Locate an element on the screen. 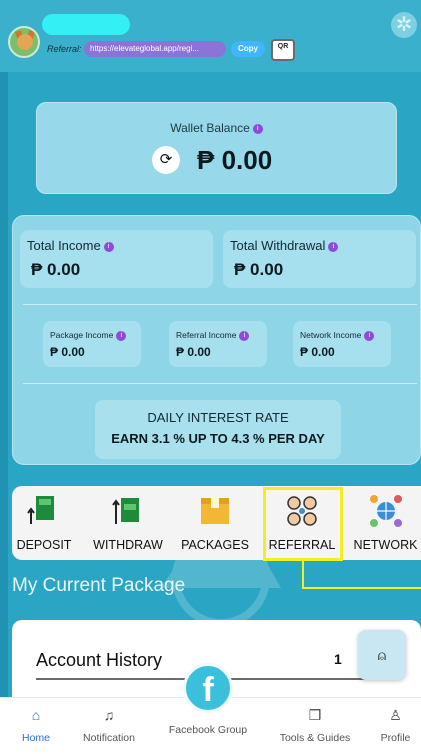  daily-interest-subtitle: EARN 3.1 % UP TO 4.3 % PER DAY is located at coordinates (218, 438).